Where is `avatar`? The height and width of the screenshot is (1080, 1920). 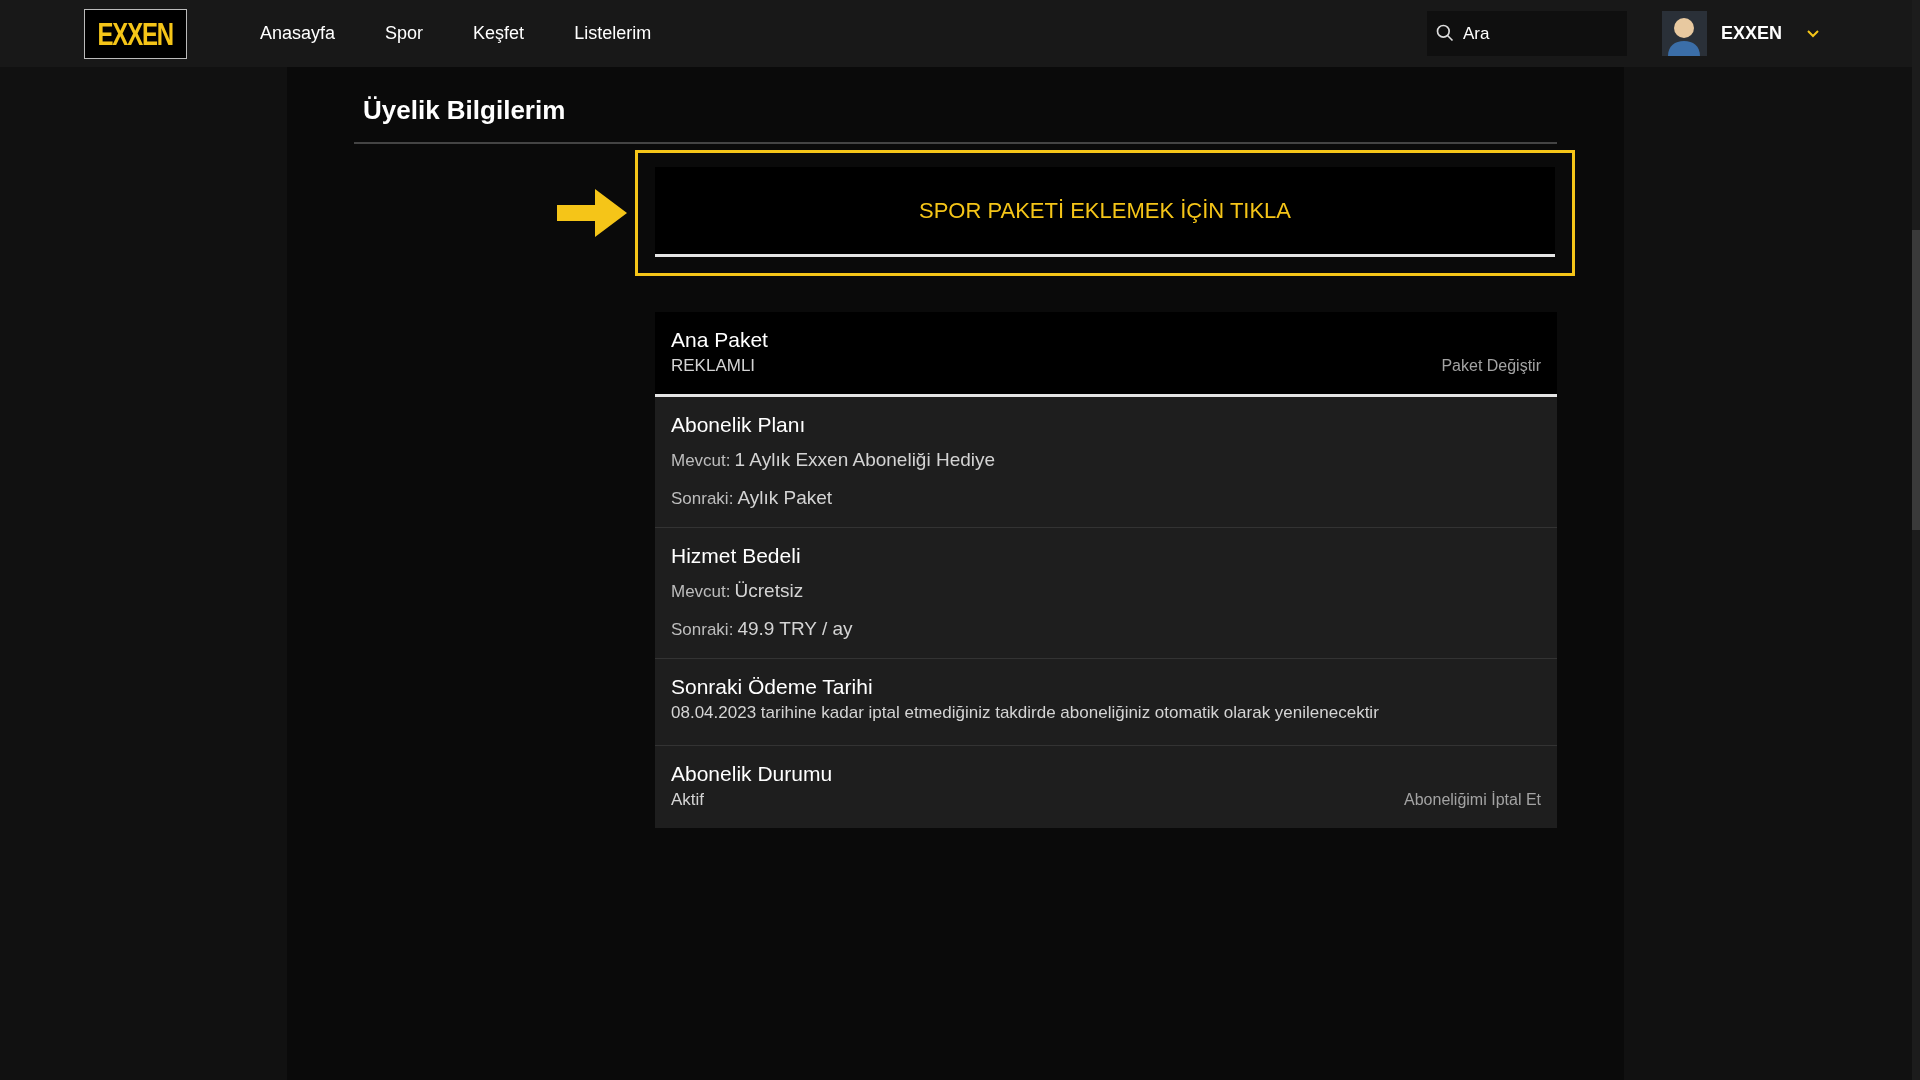 avatar is located at coordinates (1684, 33).